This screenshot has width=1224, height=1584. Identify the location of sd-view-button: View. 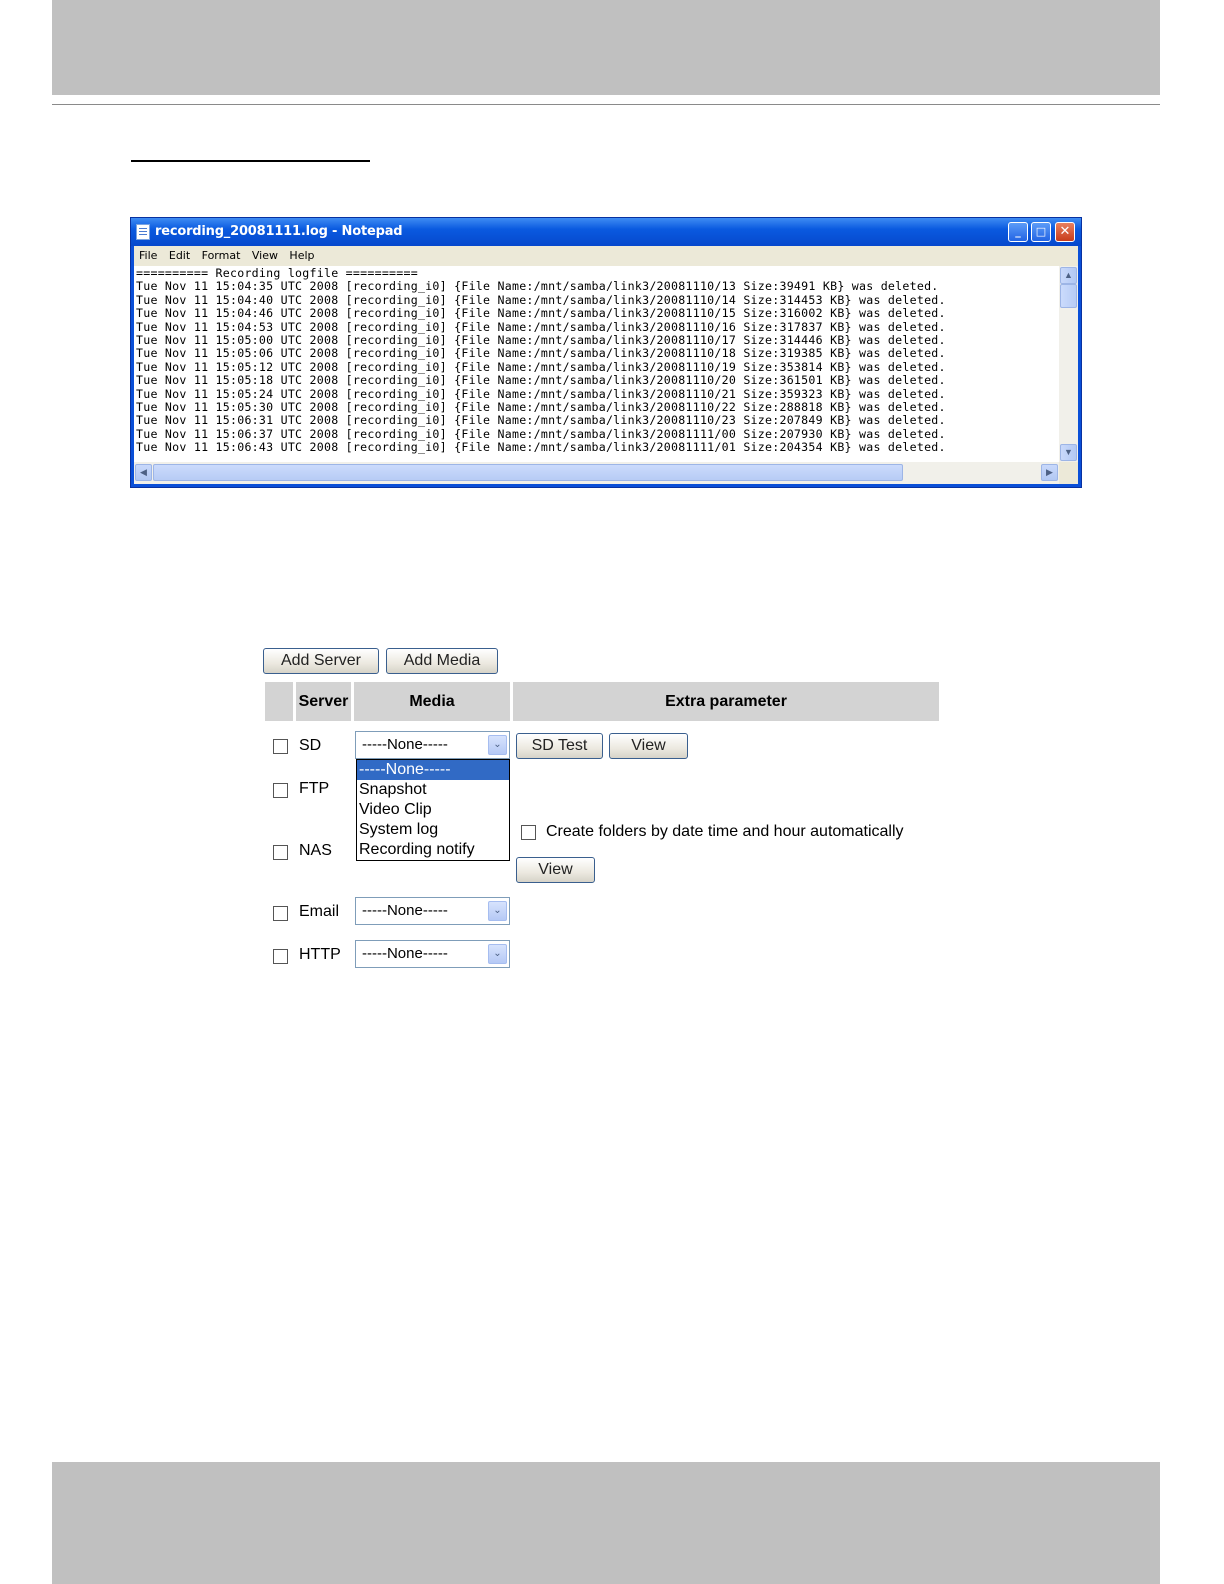
(648, 746).